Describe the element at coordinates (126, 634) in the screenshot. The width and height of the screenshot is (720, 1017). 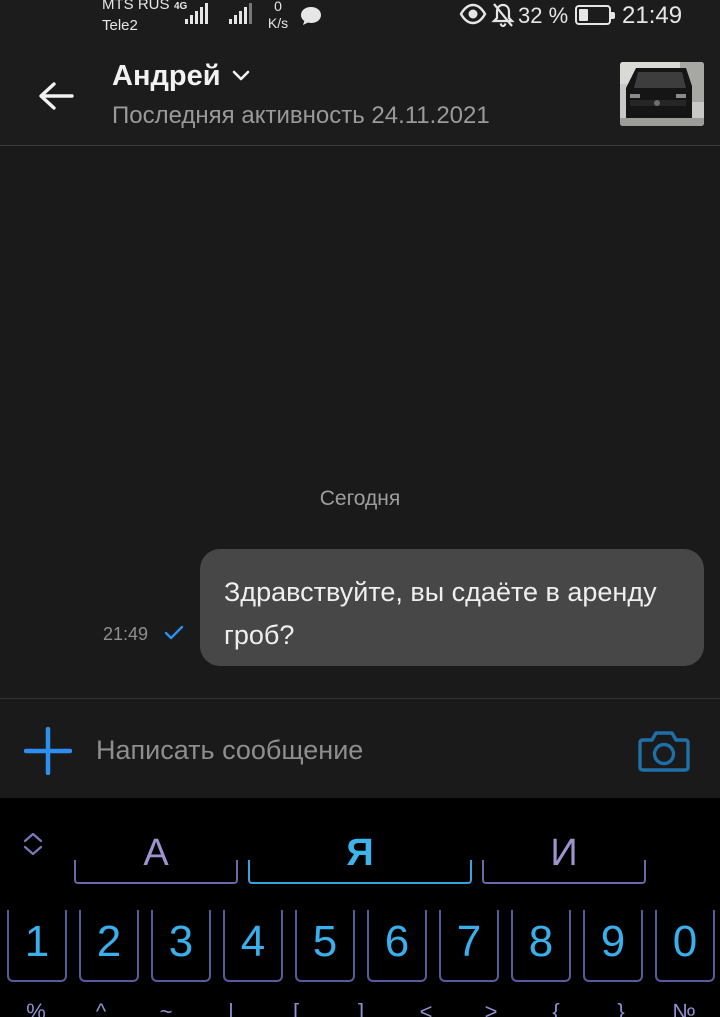
I see `message-time: 21:49` at that location.